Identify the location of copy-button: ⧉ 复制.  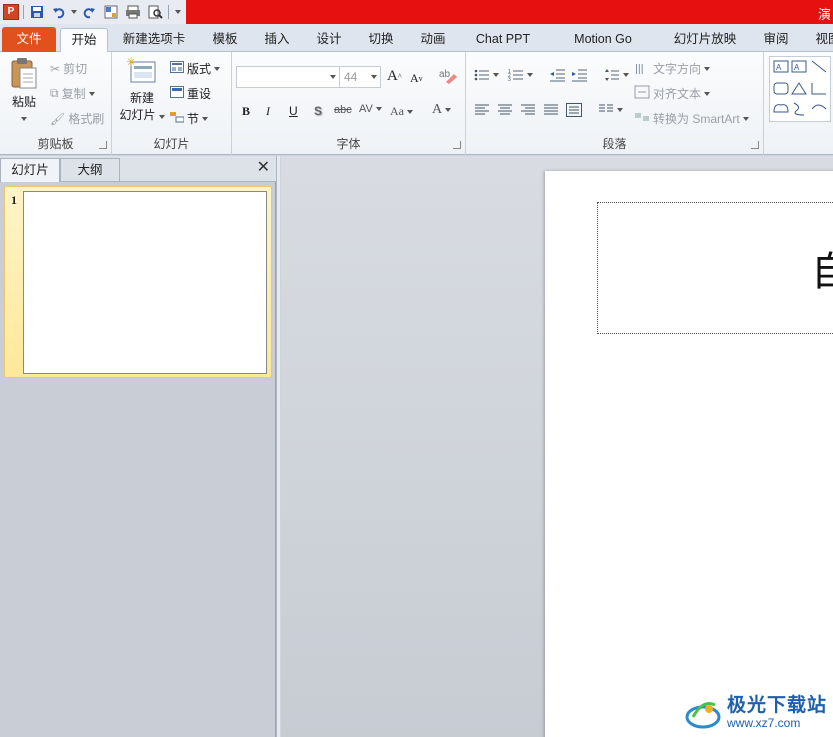
(72, 93).